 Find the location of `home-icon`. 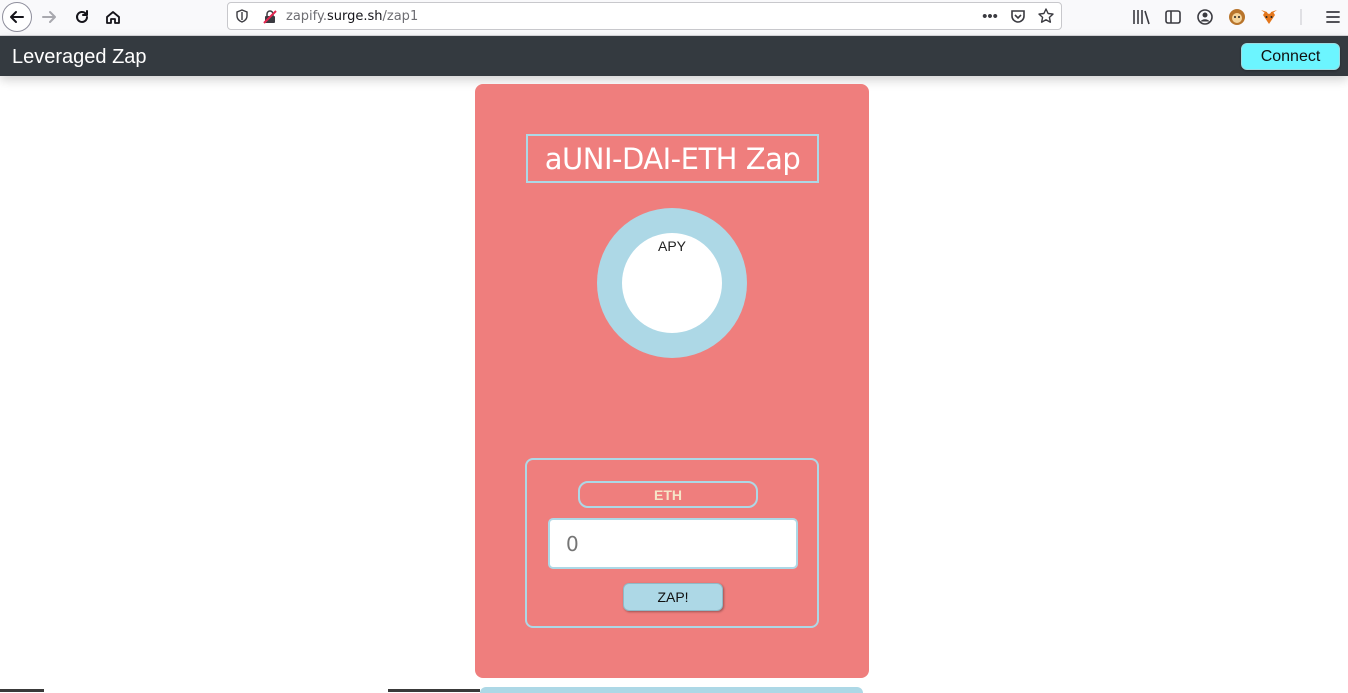

home-icon is located at coordinates (113, 17).